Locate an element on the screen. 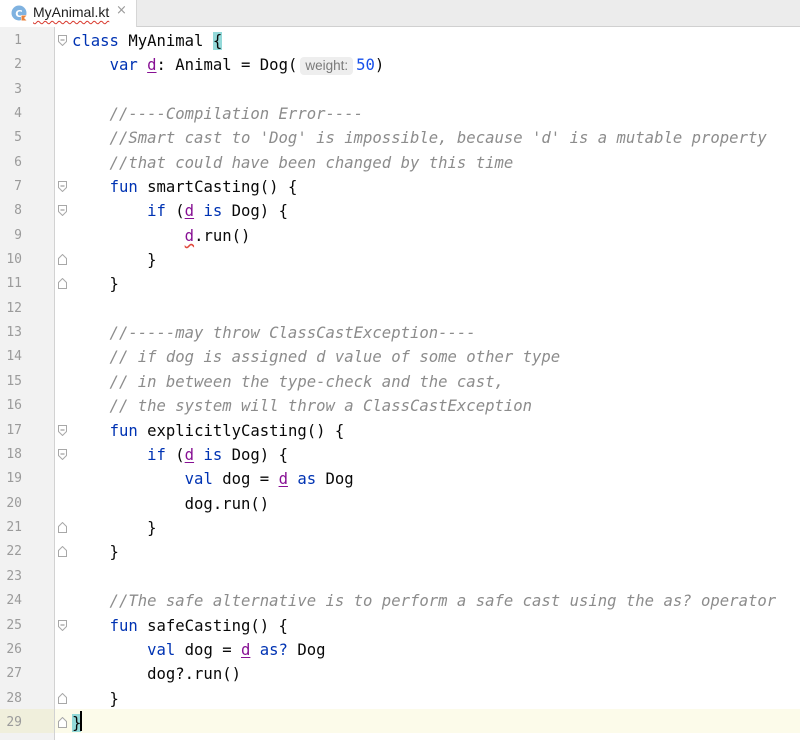 This screenshot has width=800, height=740. line-number: 16 is located at coordinates (14, 405).